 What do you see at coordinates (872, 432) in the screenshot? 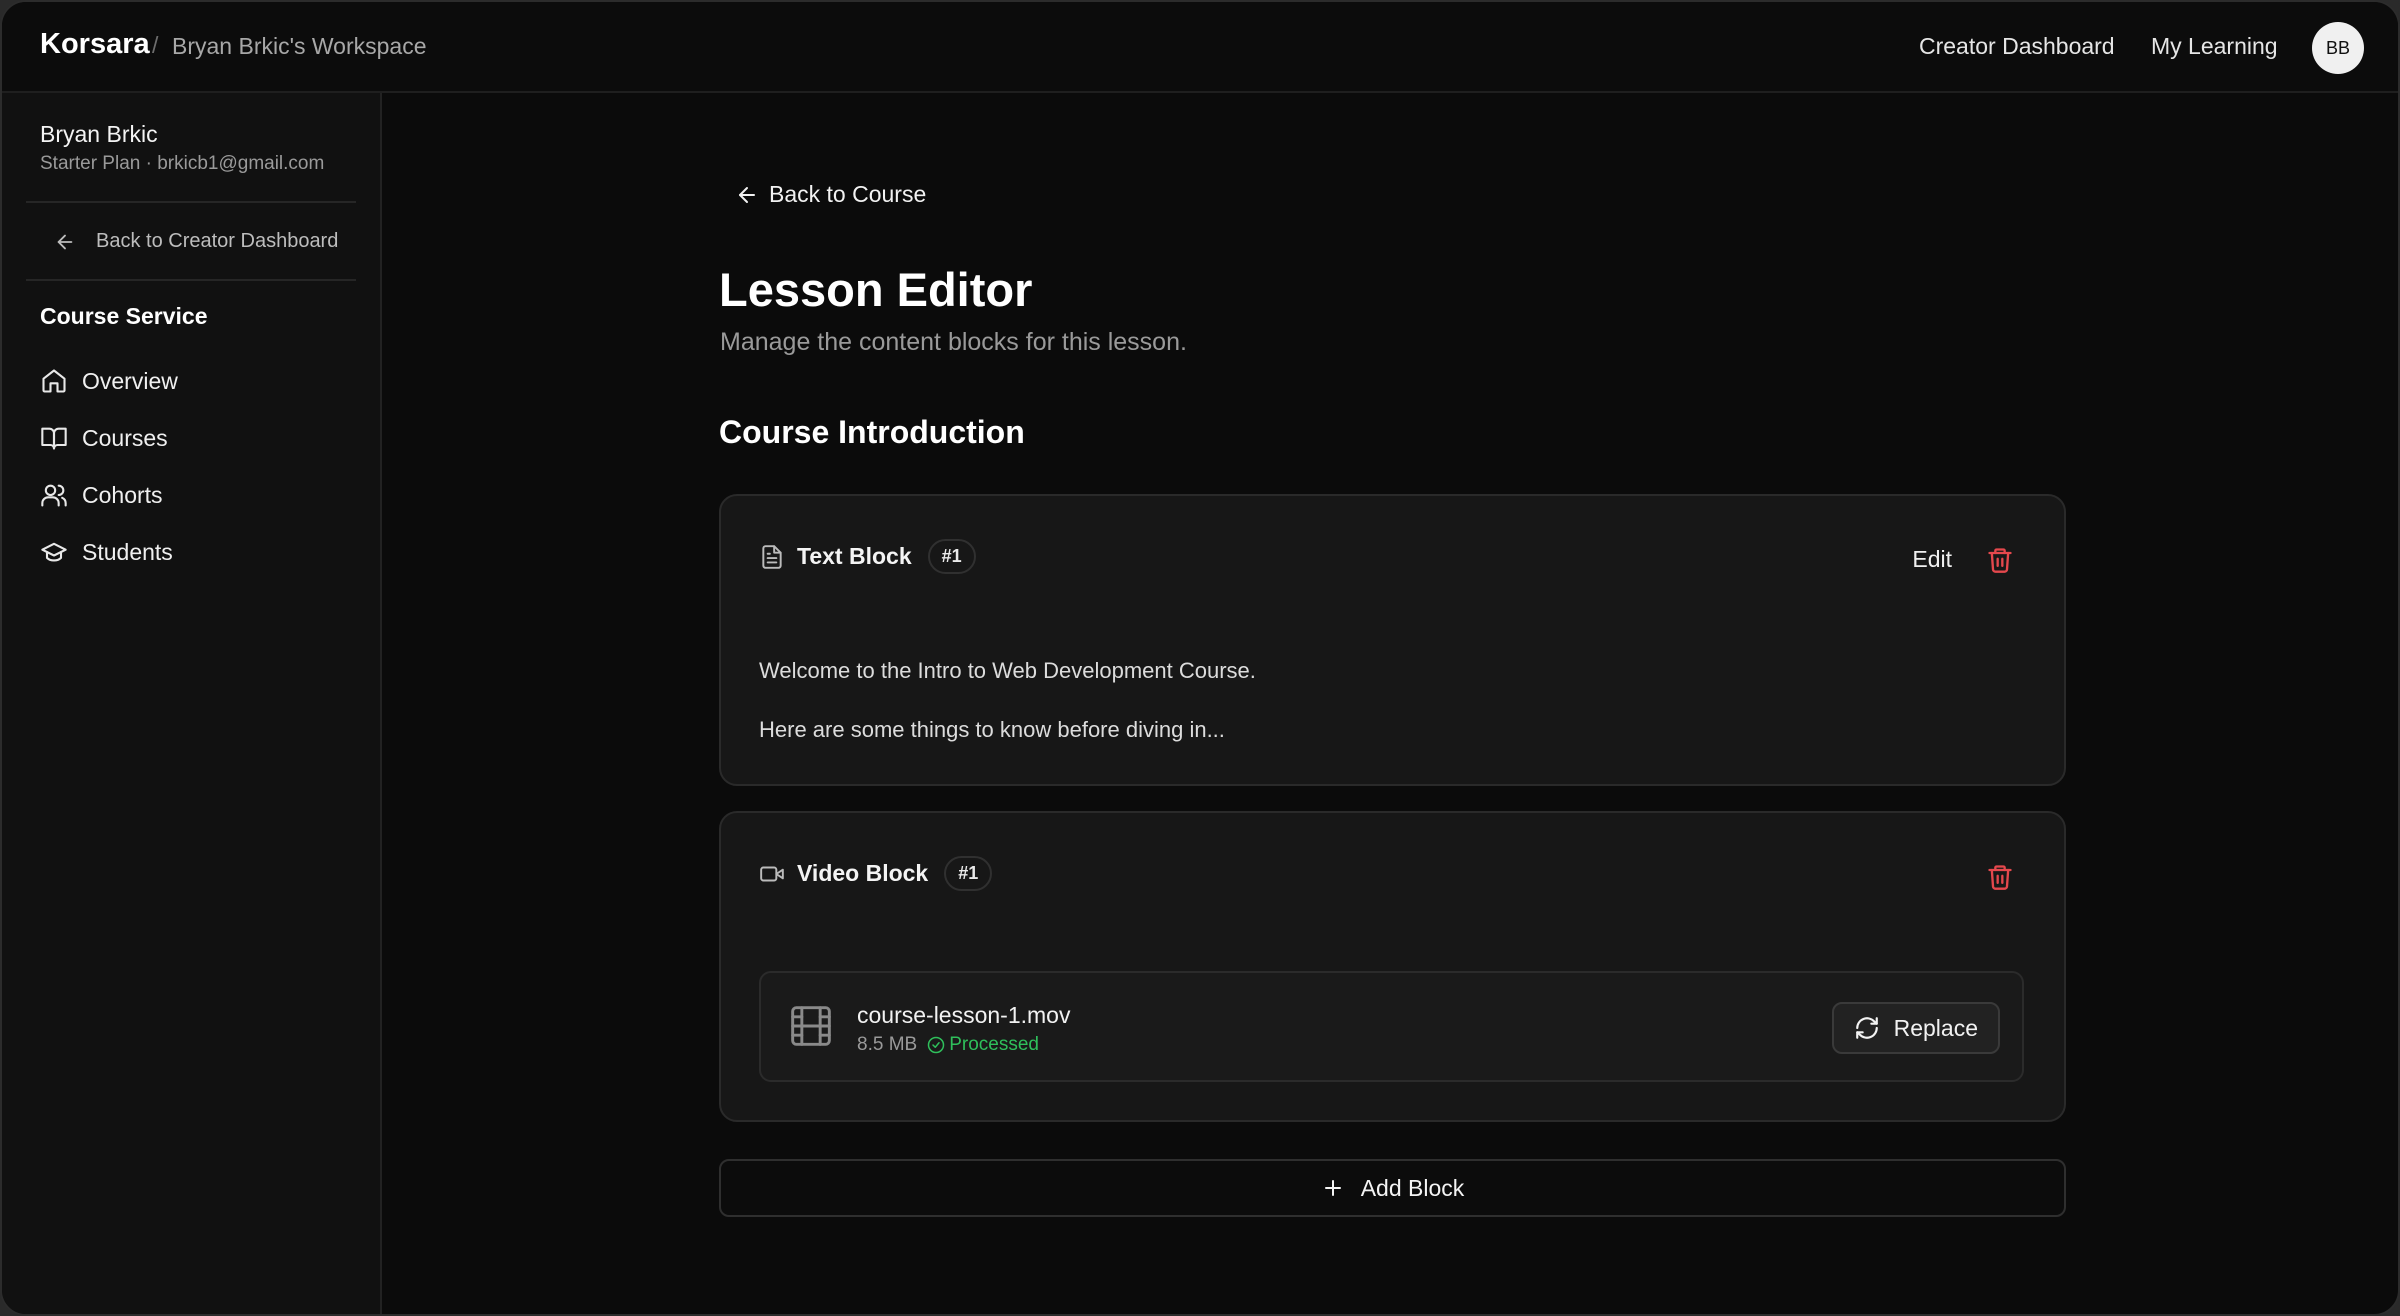
I see `lesson-title: Course Introduction` at bounding box center [872, 432].